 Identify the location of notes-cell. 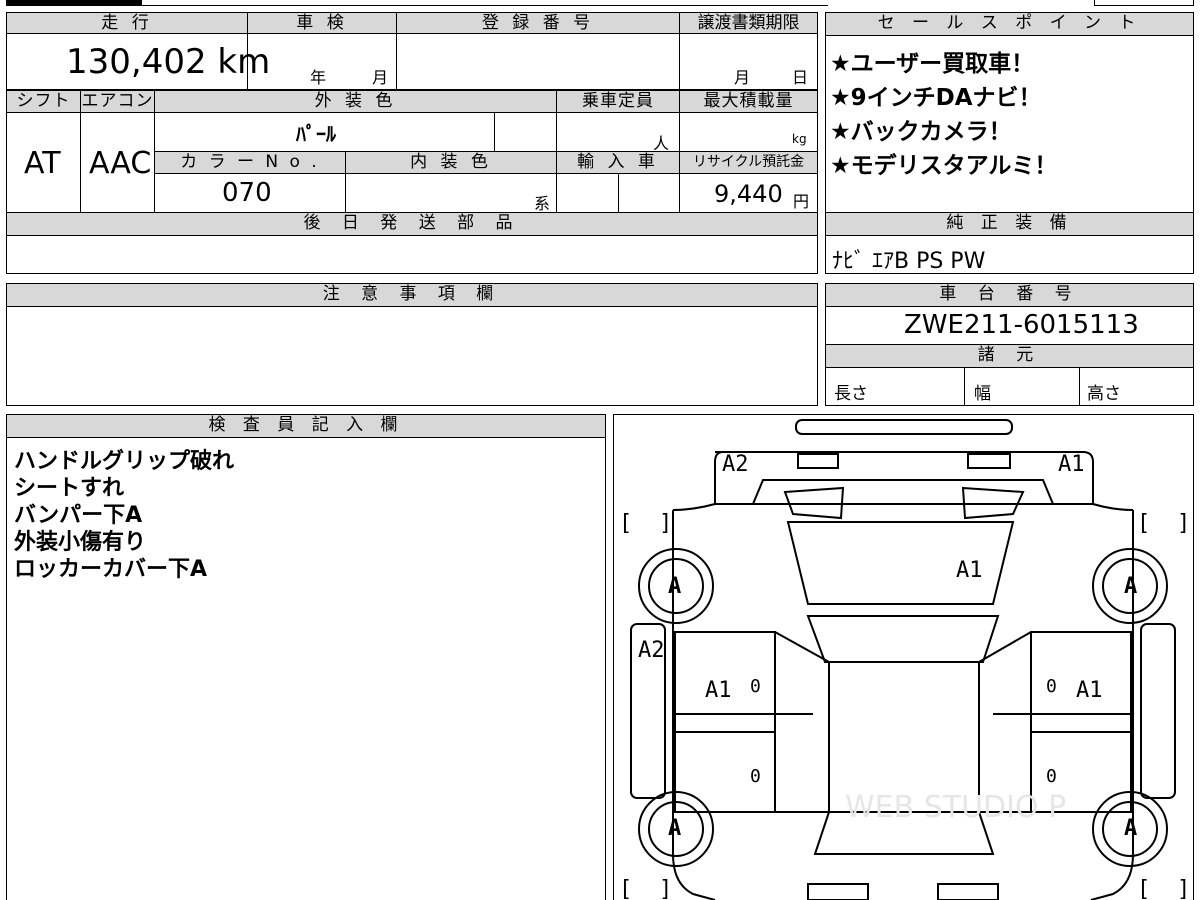
(412, 356).